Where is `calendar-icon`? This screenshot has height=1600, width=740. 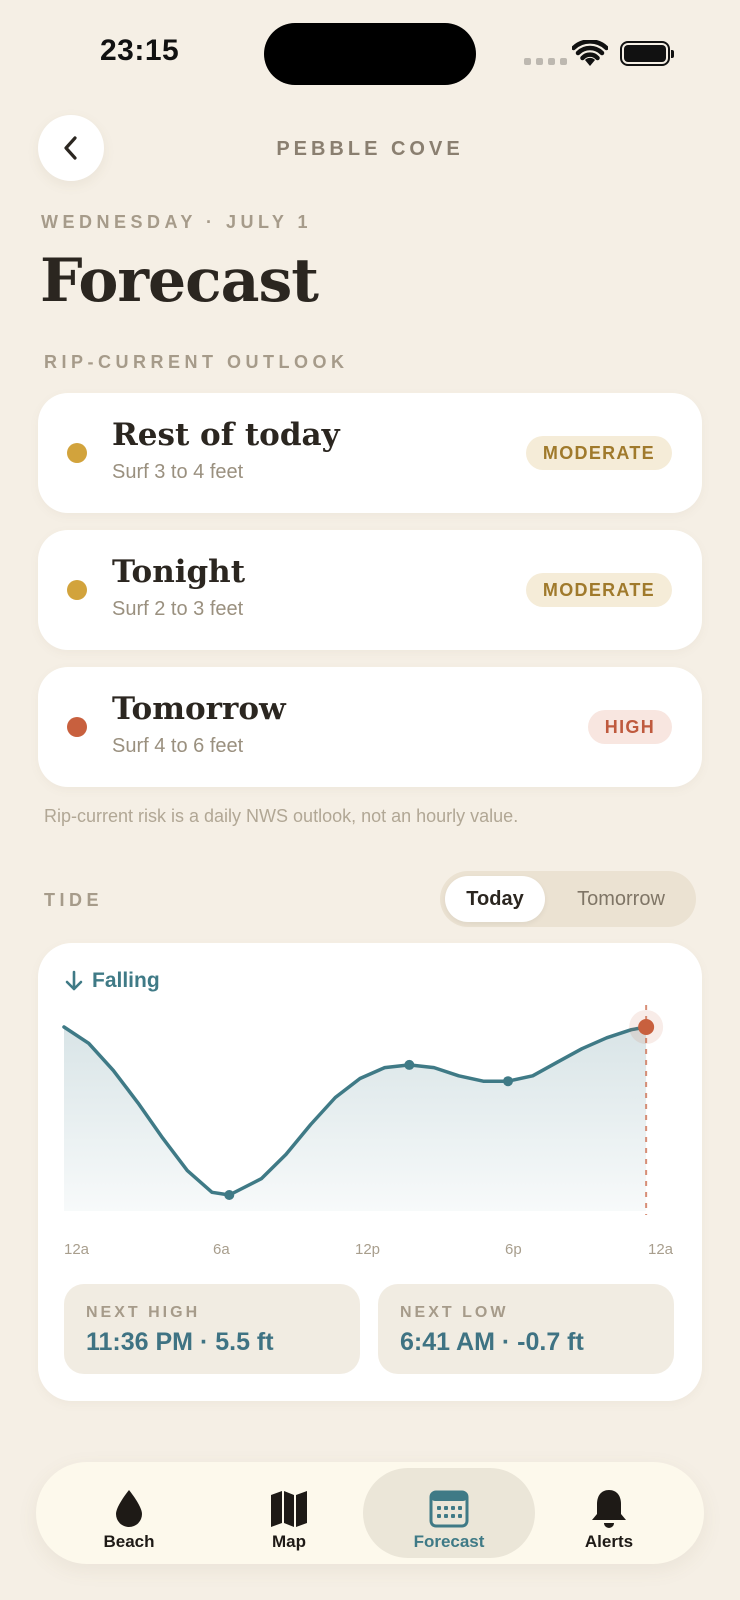 calendar-icon is located at coordinates (449, 1509).